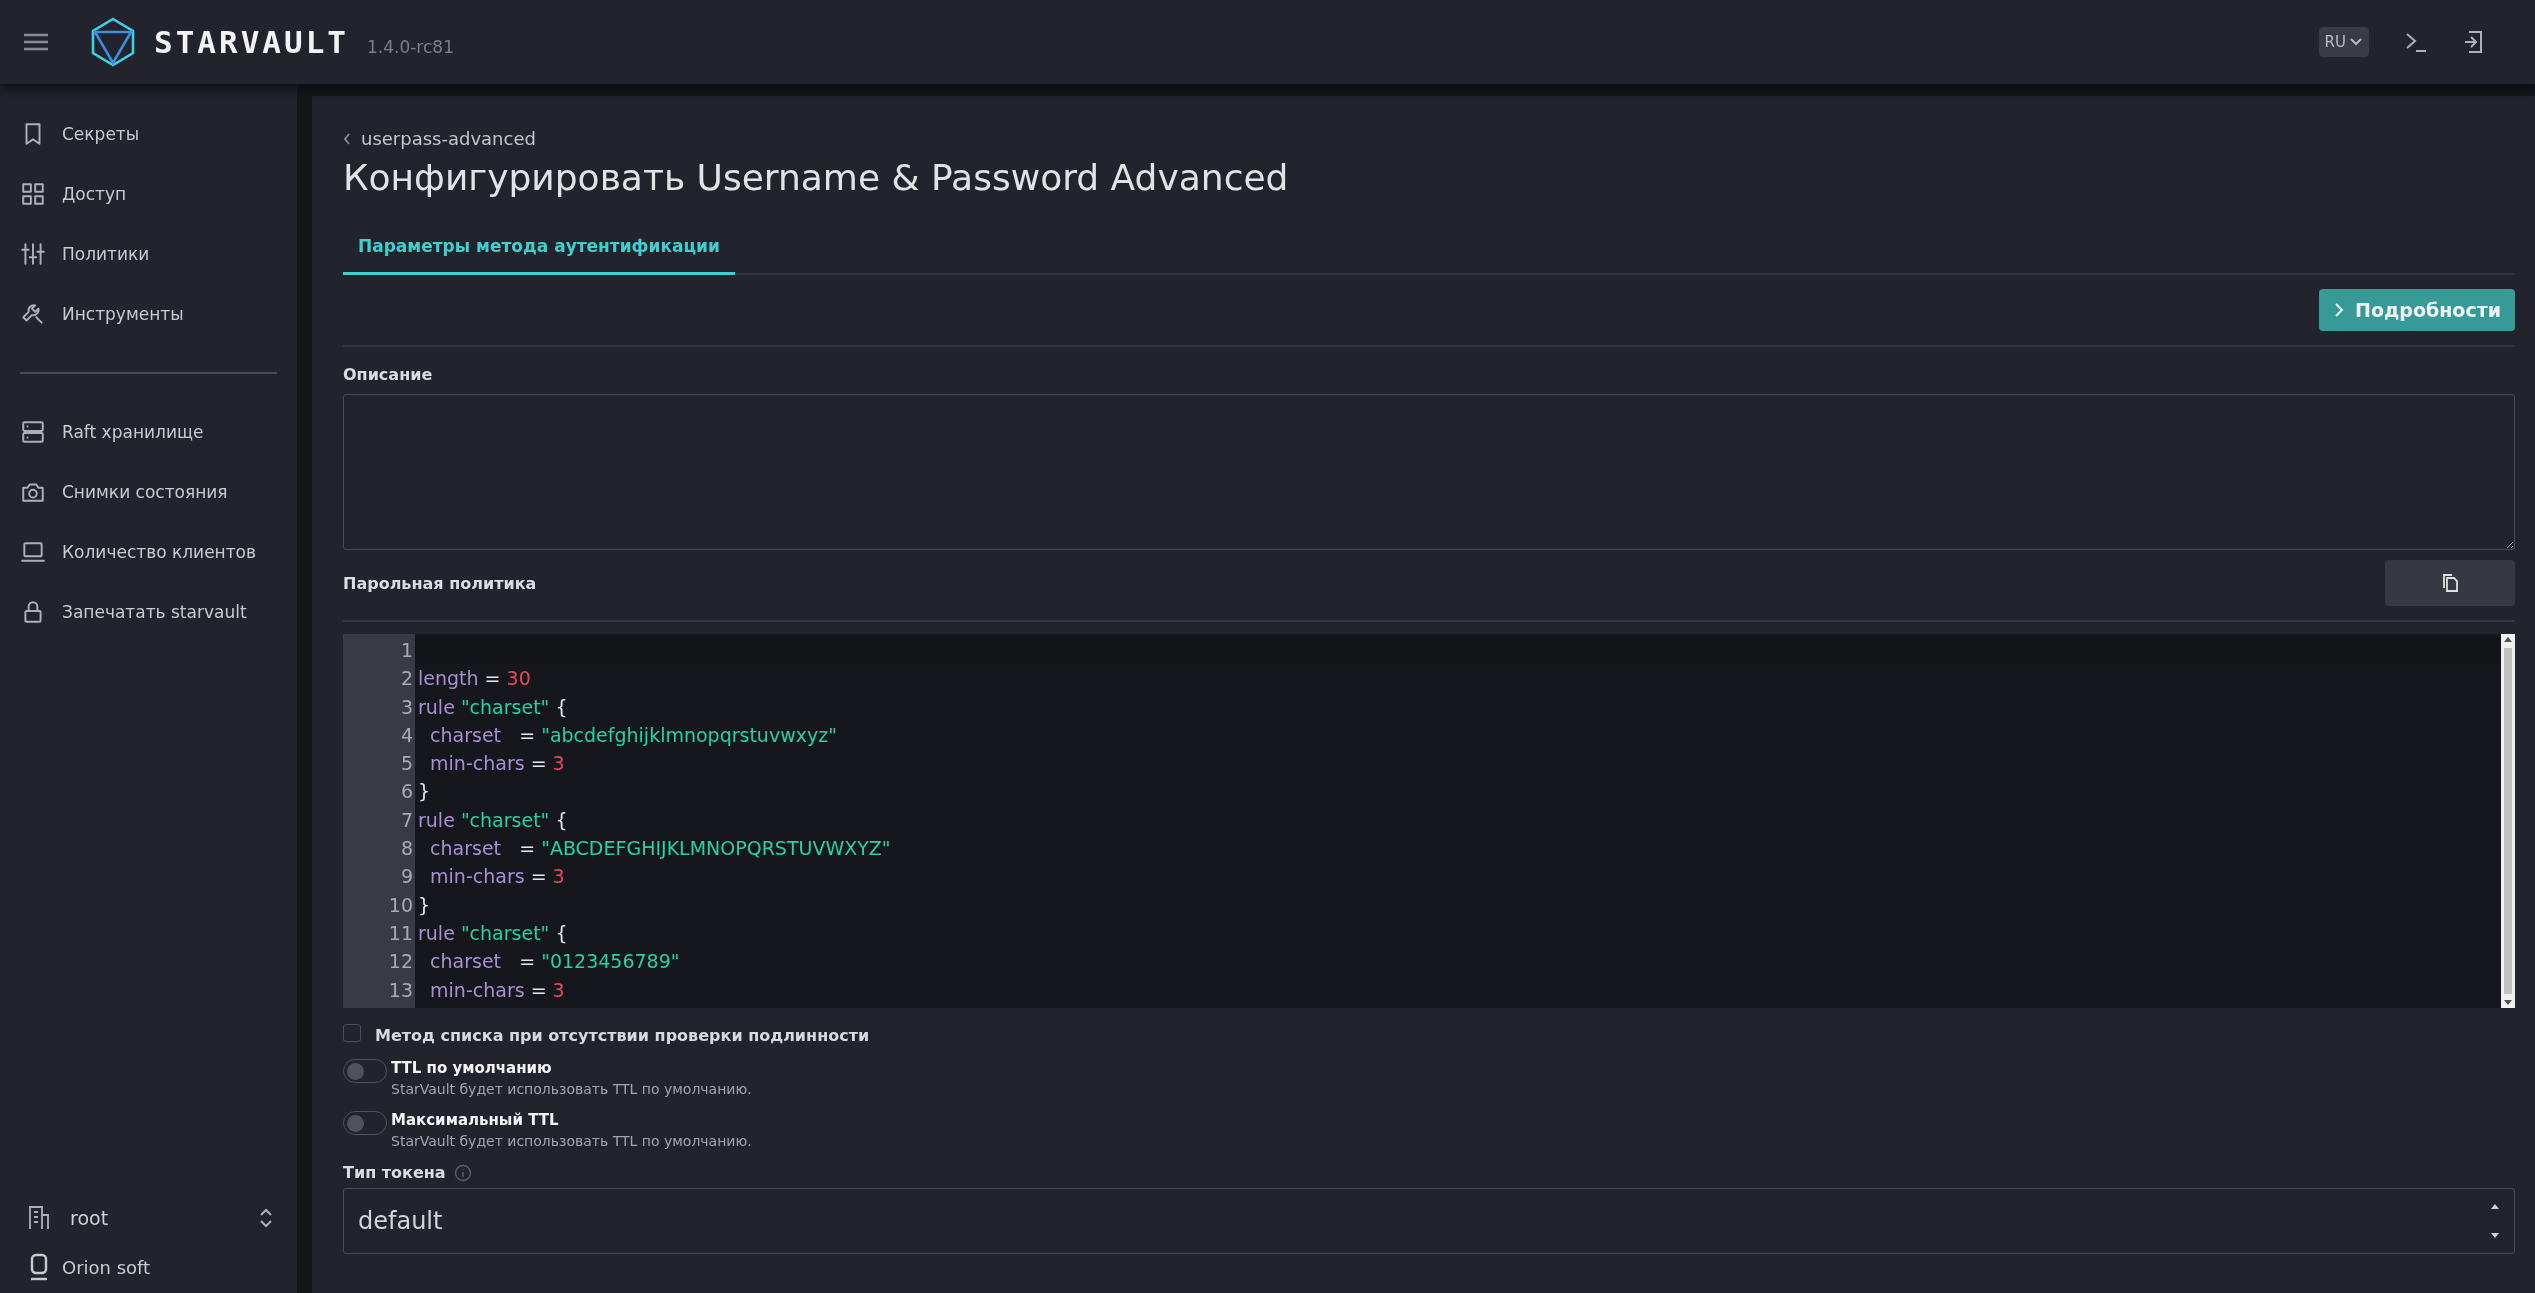 This screenshot has height=1293, width=2535. What do you see at coordinates (148, 314) in the screenshot?
I see `sidebar-item: Инструменты` at bounding box center [148, 314].